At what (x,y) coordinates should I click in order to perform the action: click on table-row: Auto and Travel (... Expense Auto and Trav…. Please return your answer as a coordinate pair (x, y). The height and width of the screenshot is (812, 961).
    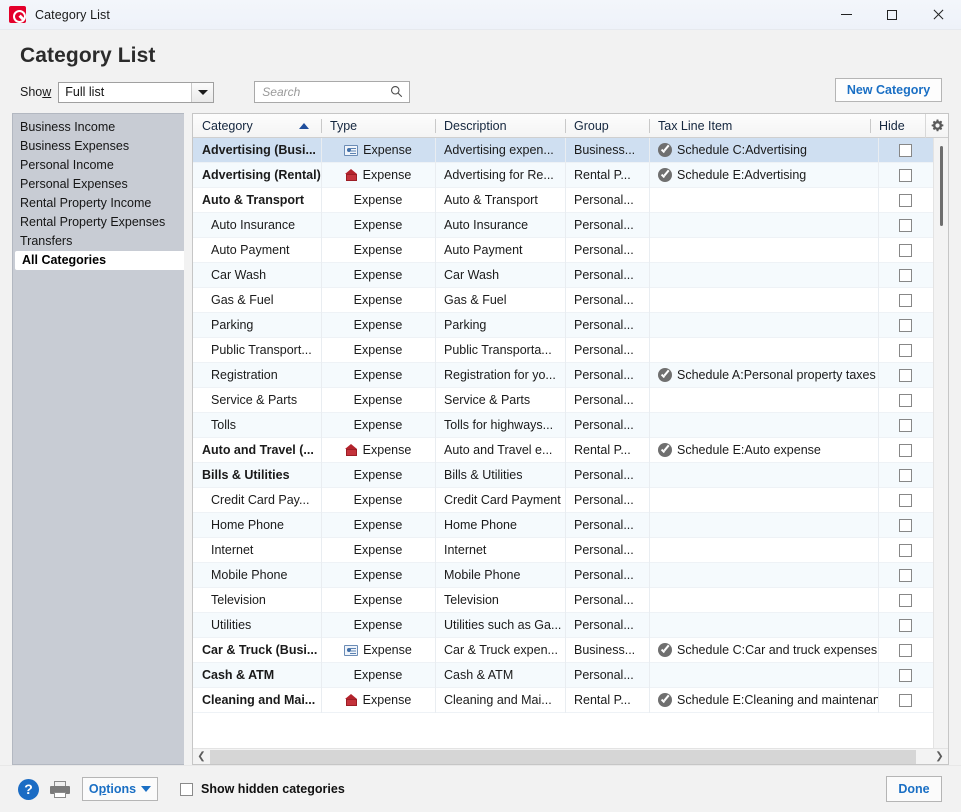
    Looking at the image, I should click on (563, 450).